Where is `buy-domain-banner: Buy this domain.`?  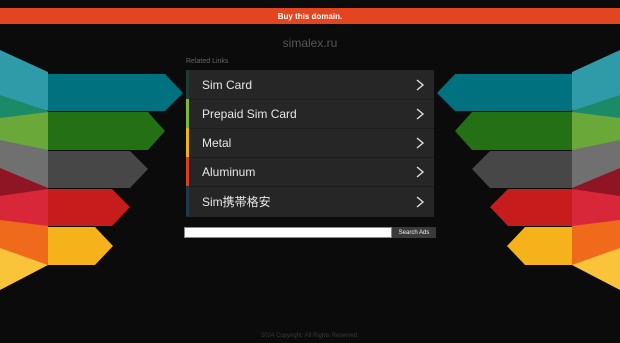
buy-domain-banner: Buy this domain. is located at coordinates (310, 16).